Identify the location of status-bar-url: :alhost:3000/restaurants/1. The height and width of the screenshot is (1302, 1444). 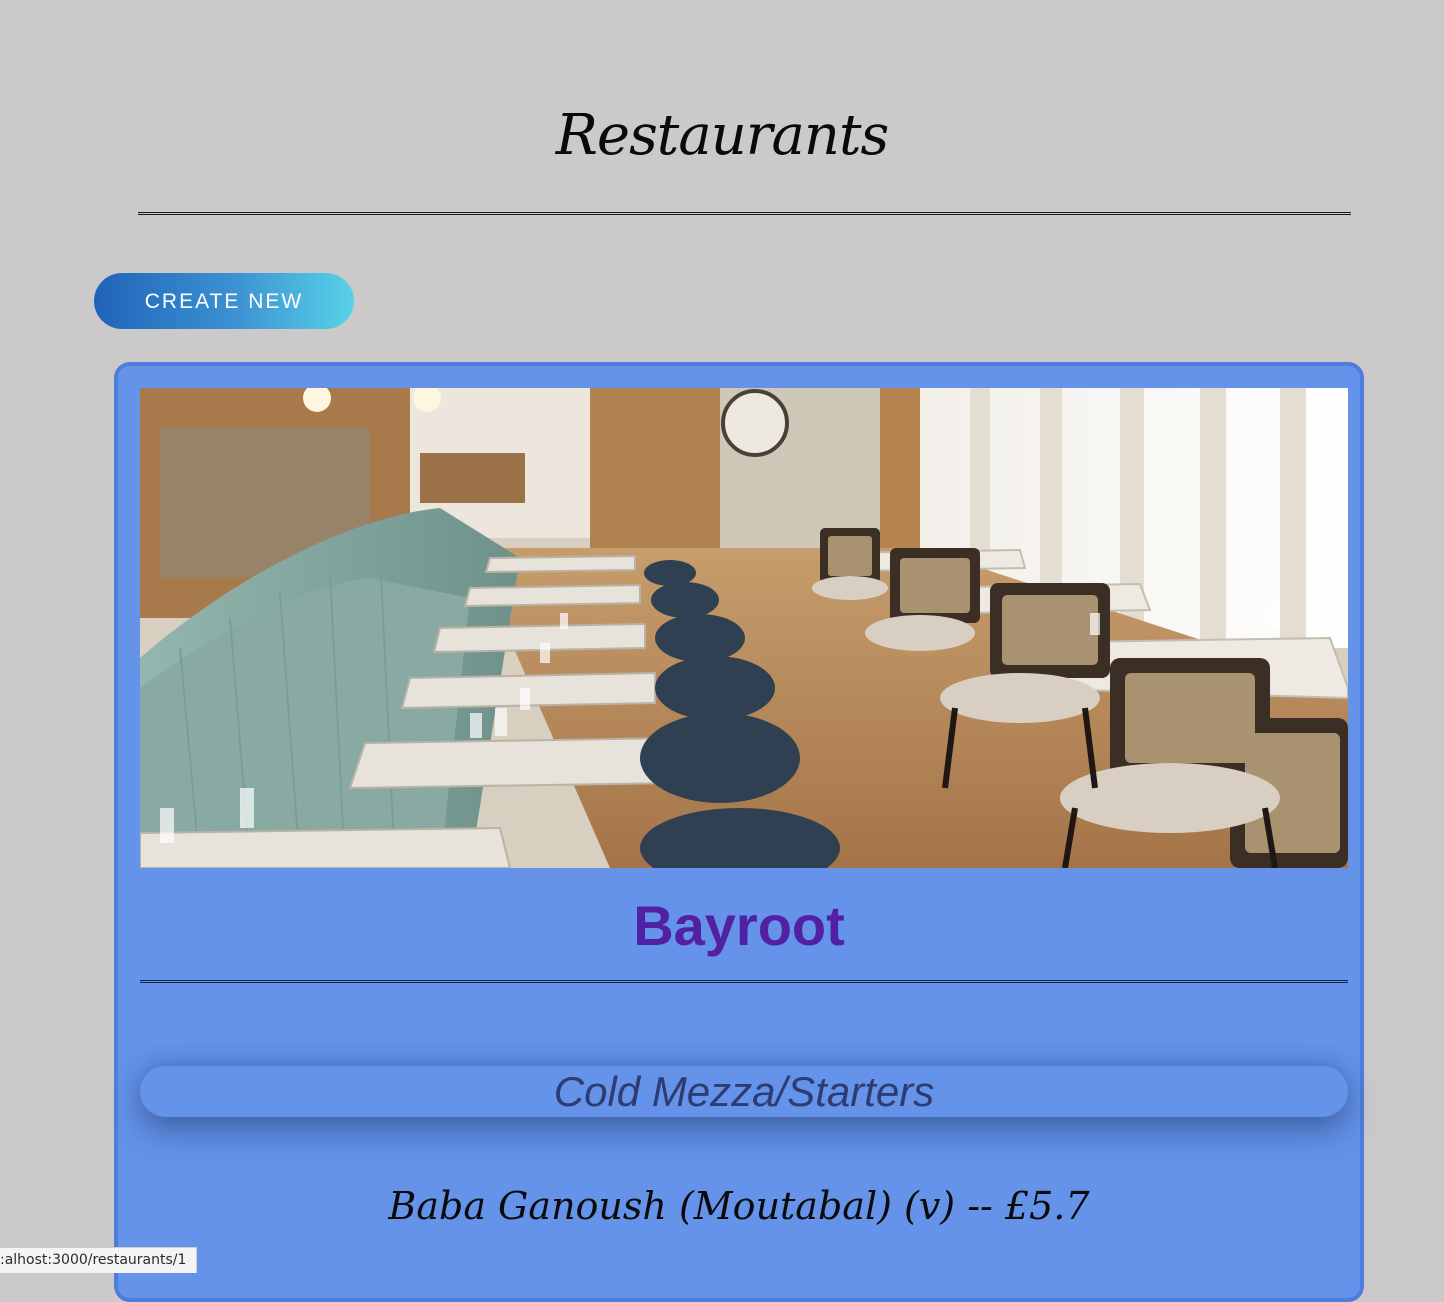
(99, 1260).